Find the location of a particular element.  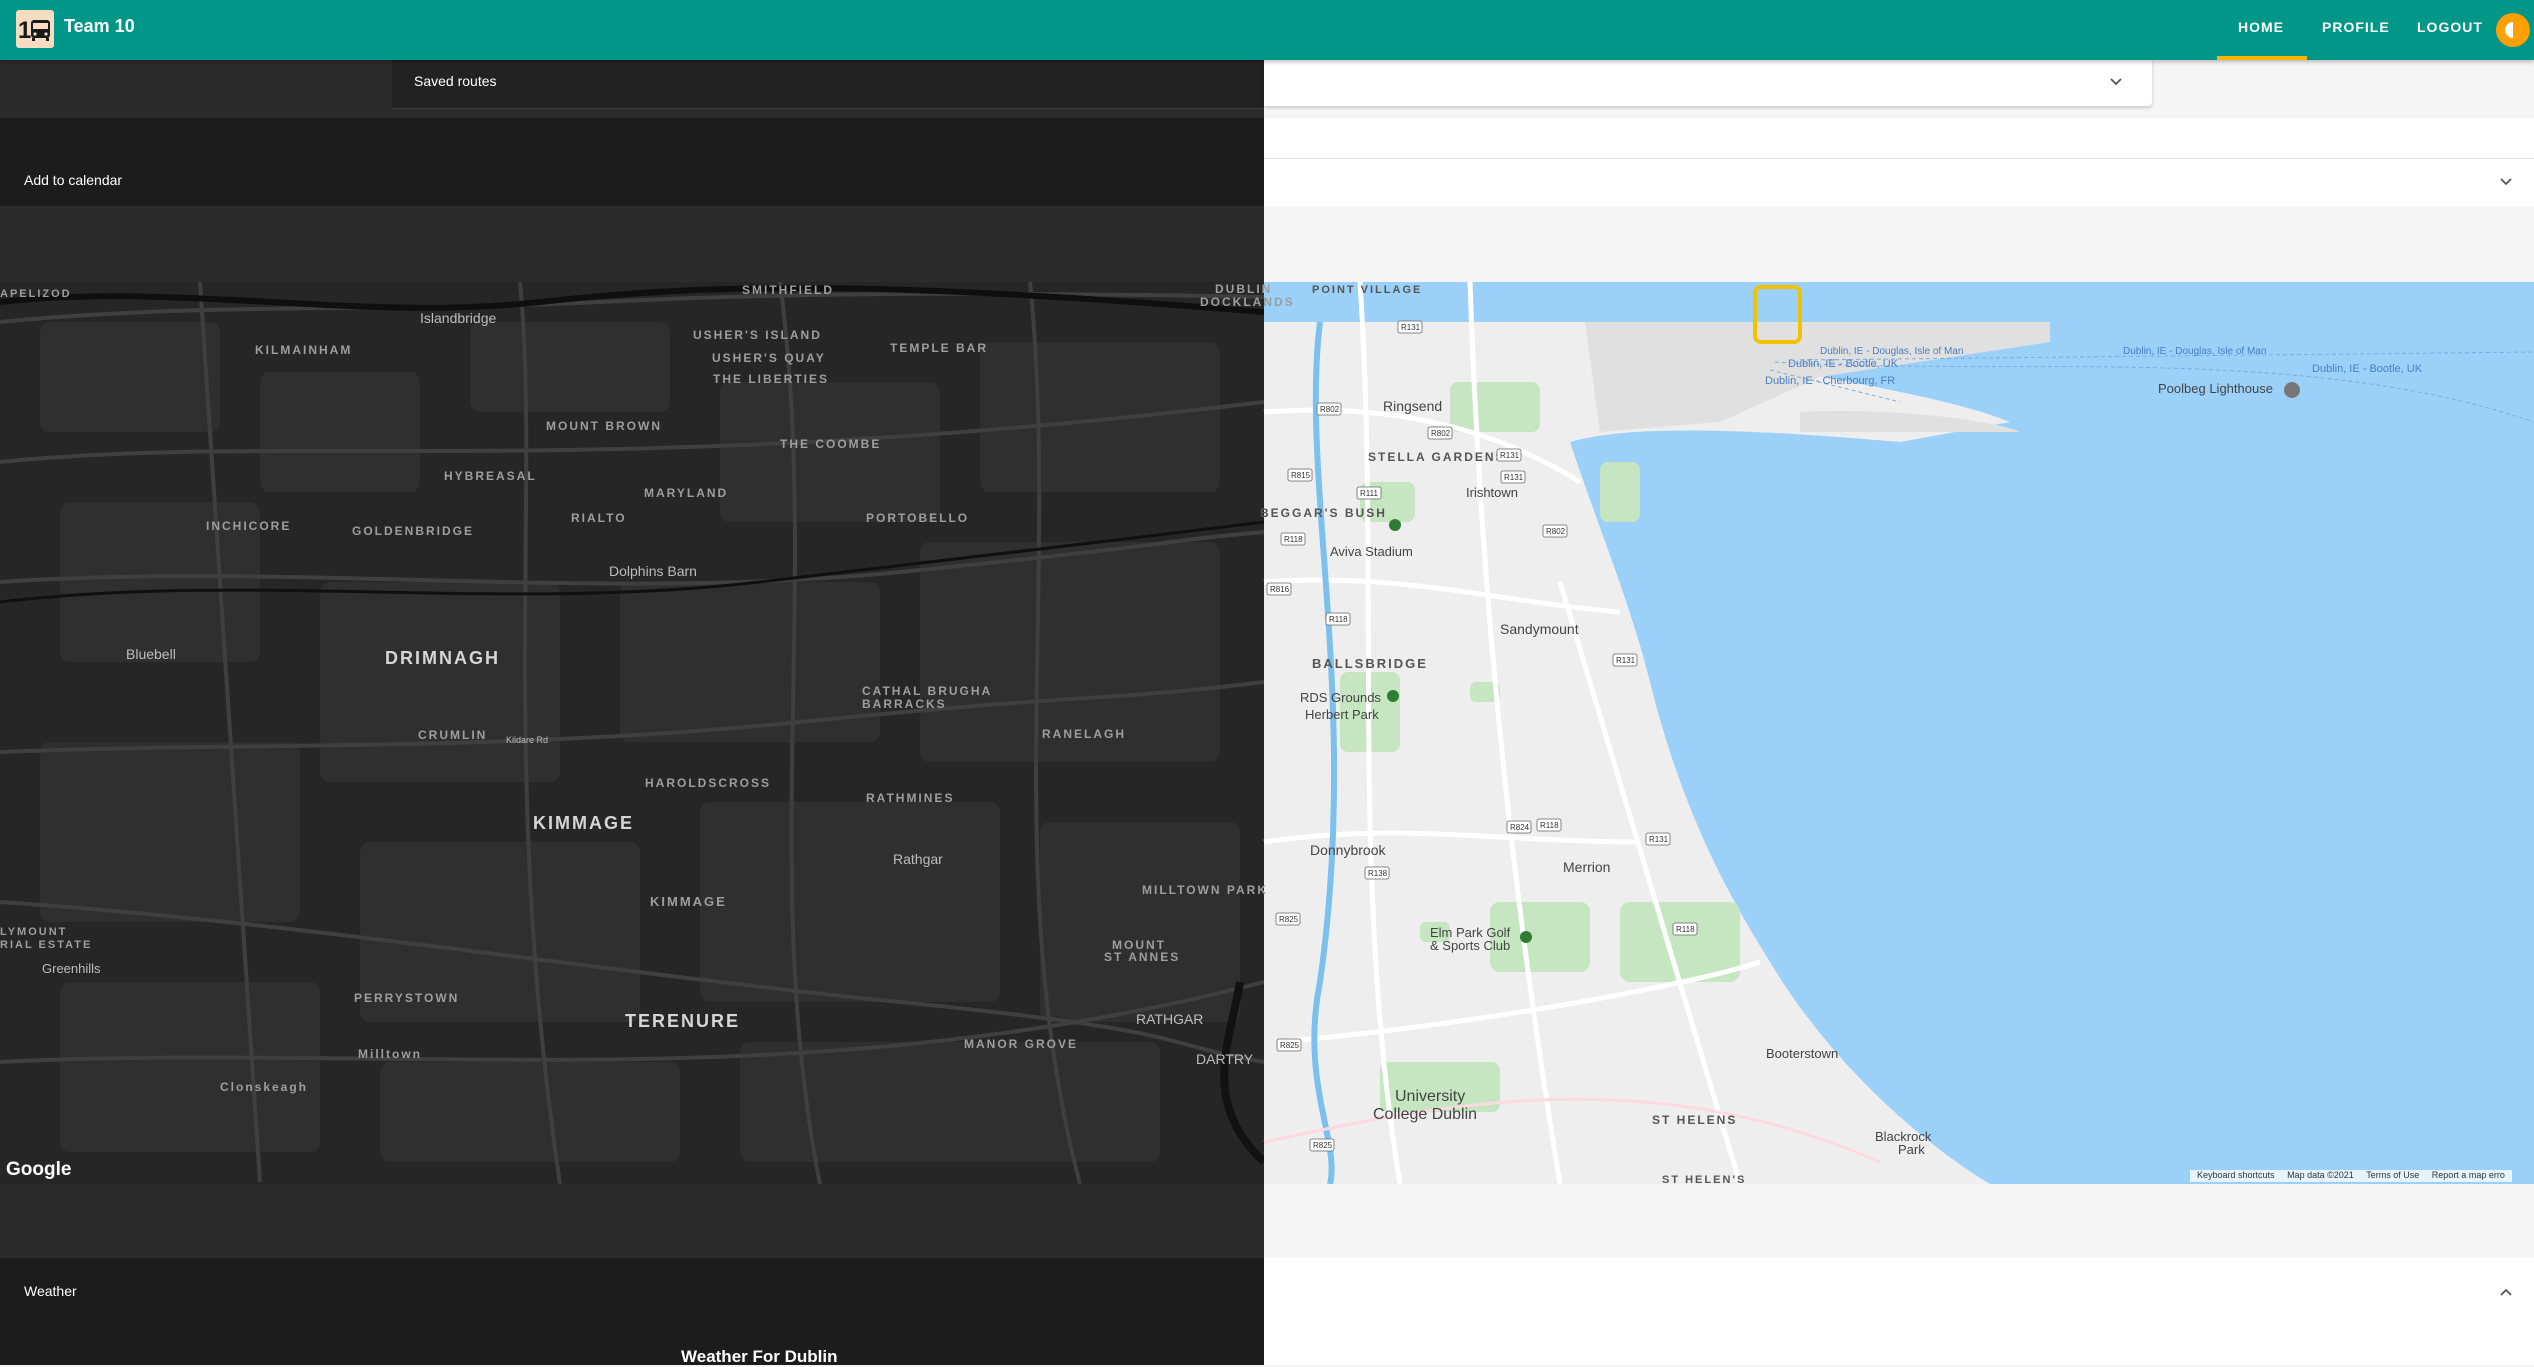

map-place-label: TEMPLE BAR is located at coordinates (939, 348).